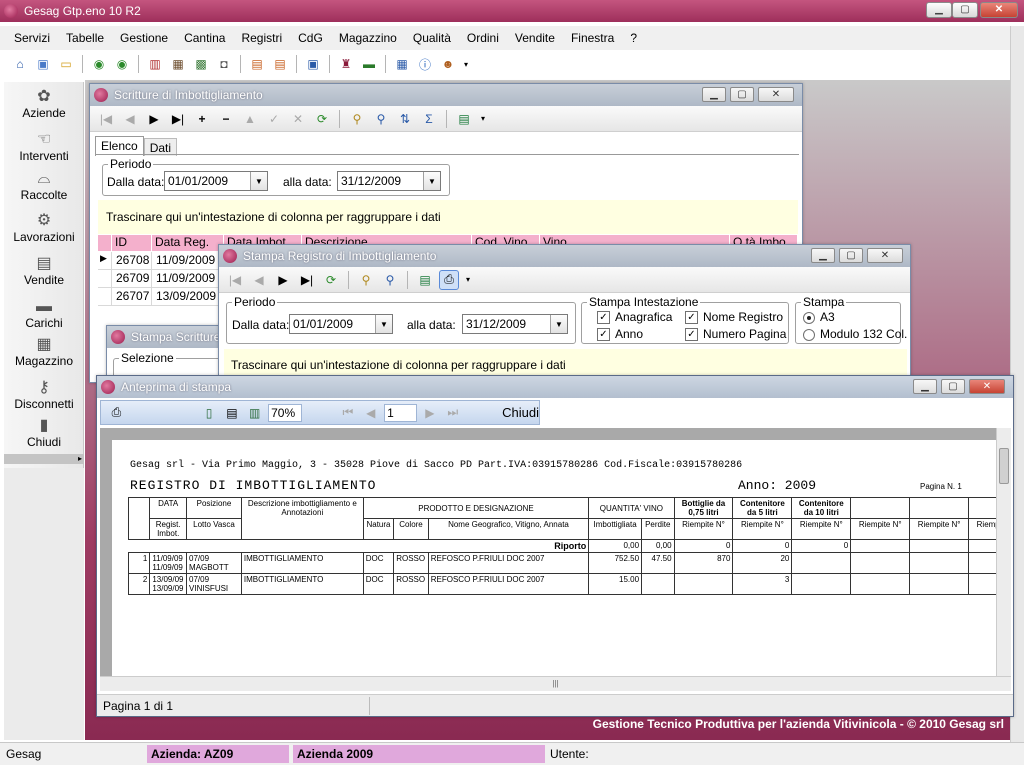 This screenshot has width=1024, height=765. What do you see at coordinates (202, 119) in the screenshot?
I see `add-record-icon: +` at bounding box center [202, 119].